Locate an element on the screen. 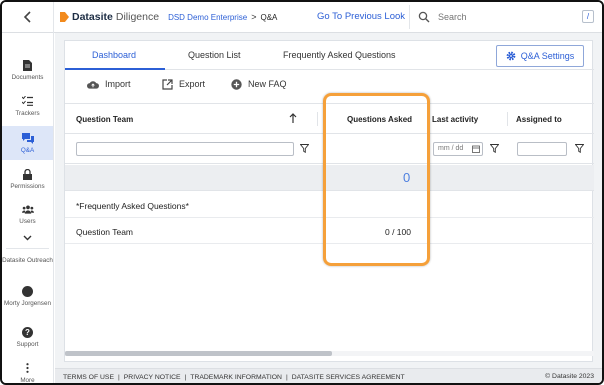 The height and width of the screenshot is (385, 604). chevron-down-icon is located at coordinates (28, 238).